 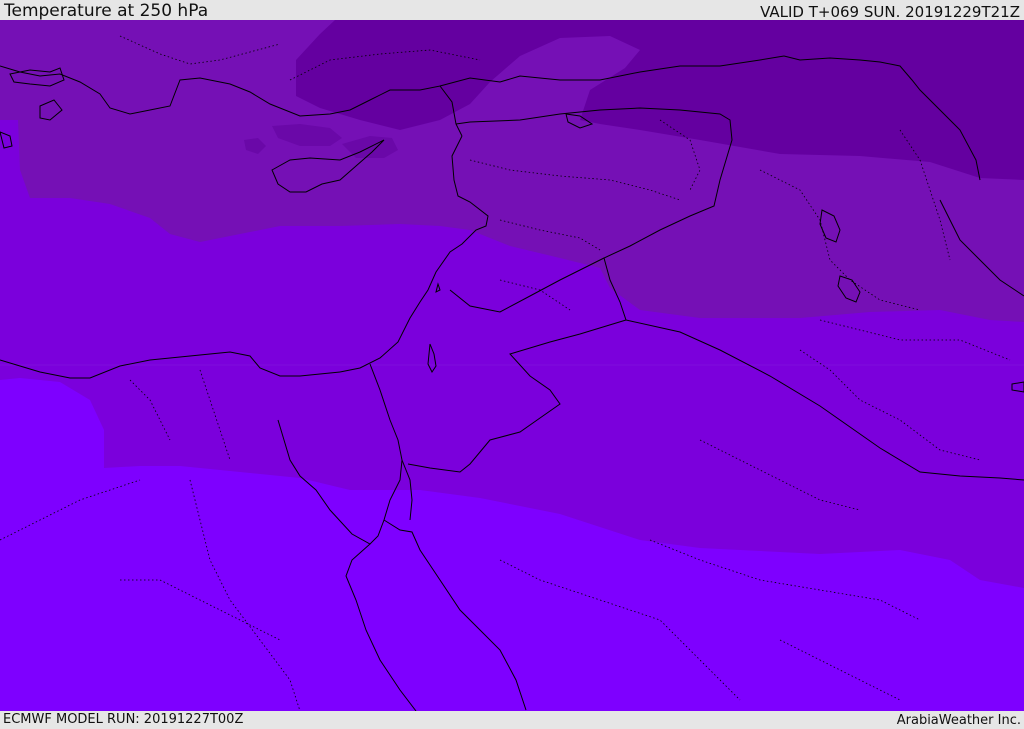 I want to click on model-run-label: ECMWF MODEL RUN: 20191227T00Z, so click(x=123, y=719).